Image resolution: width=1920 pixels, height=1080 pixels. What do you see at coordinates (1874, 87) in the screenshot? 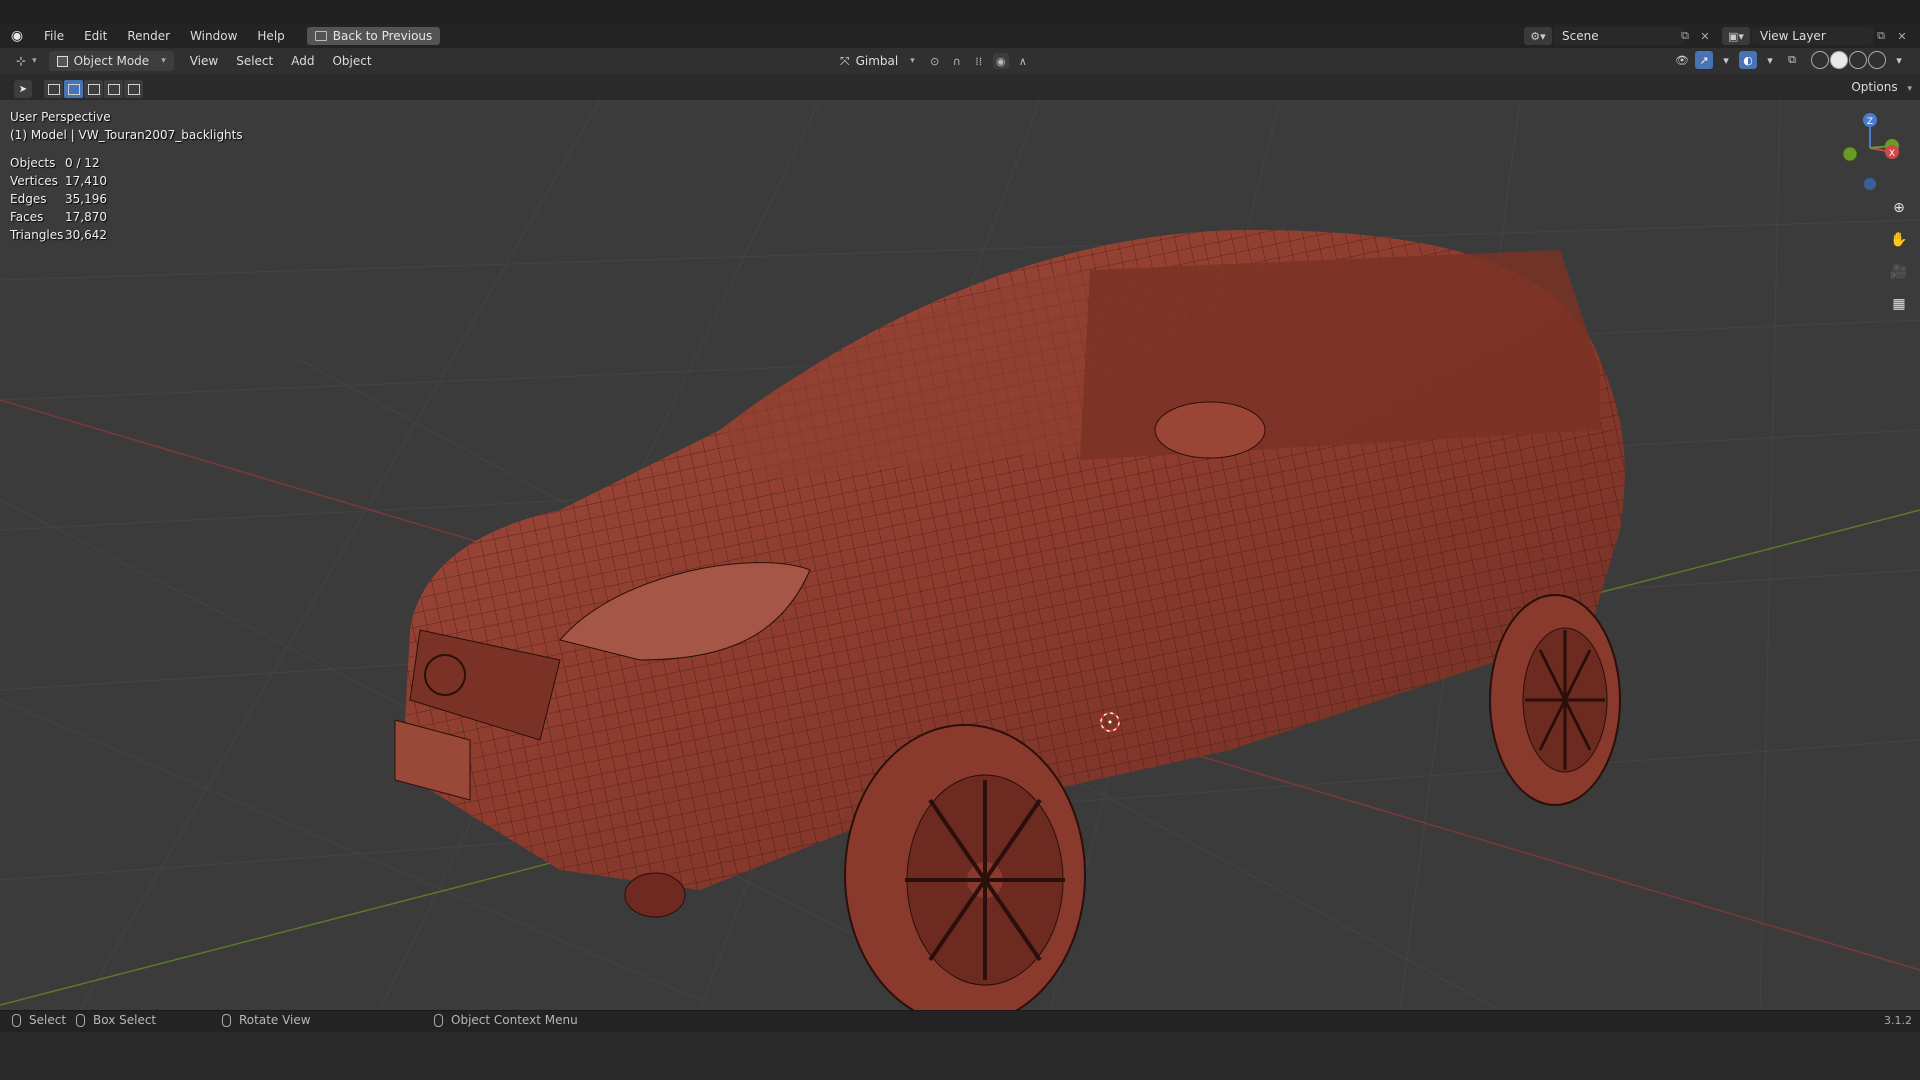
I see `options-label: Options` at bounding box center [1874, 87].